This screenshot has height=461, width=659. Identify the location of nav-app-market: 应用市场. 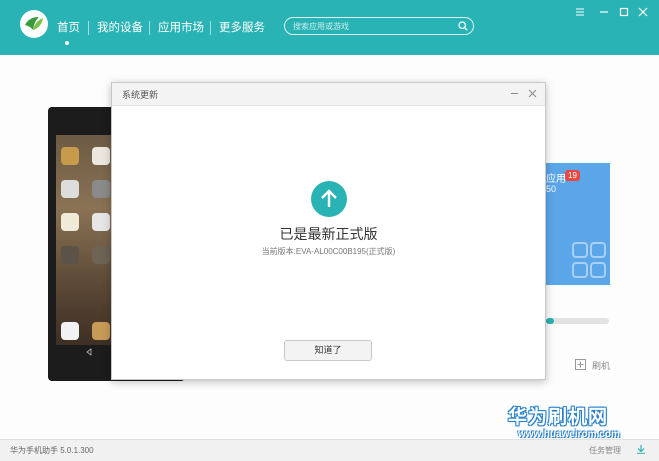
(181, 28).